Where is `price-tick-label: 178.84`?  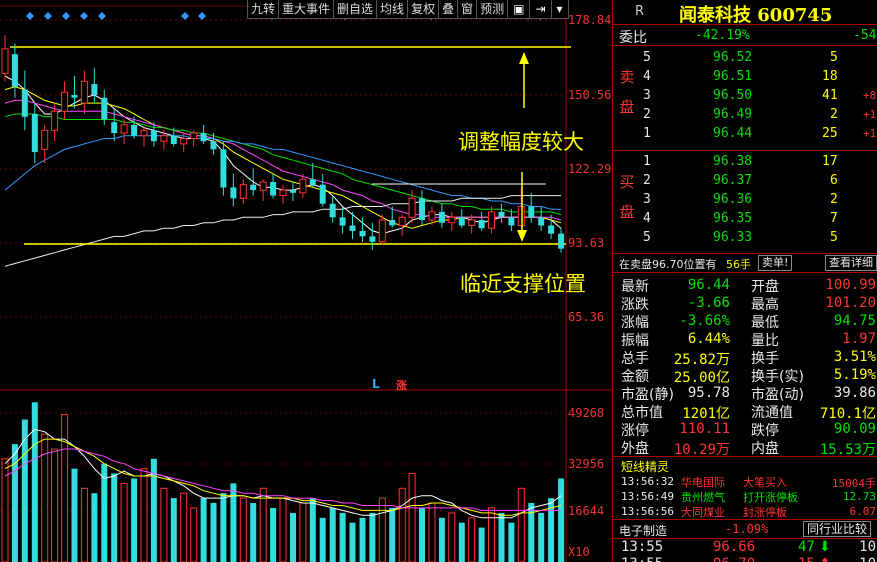
price-tick-label: 178.84 is located at coordinates (590, 20).